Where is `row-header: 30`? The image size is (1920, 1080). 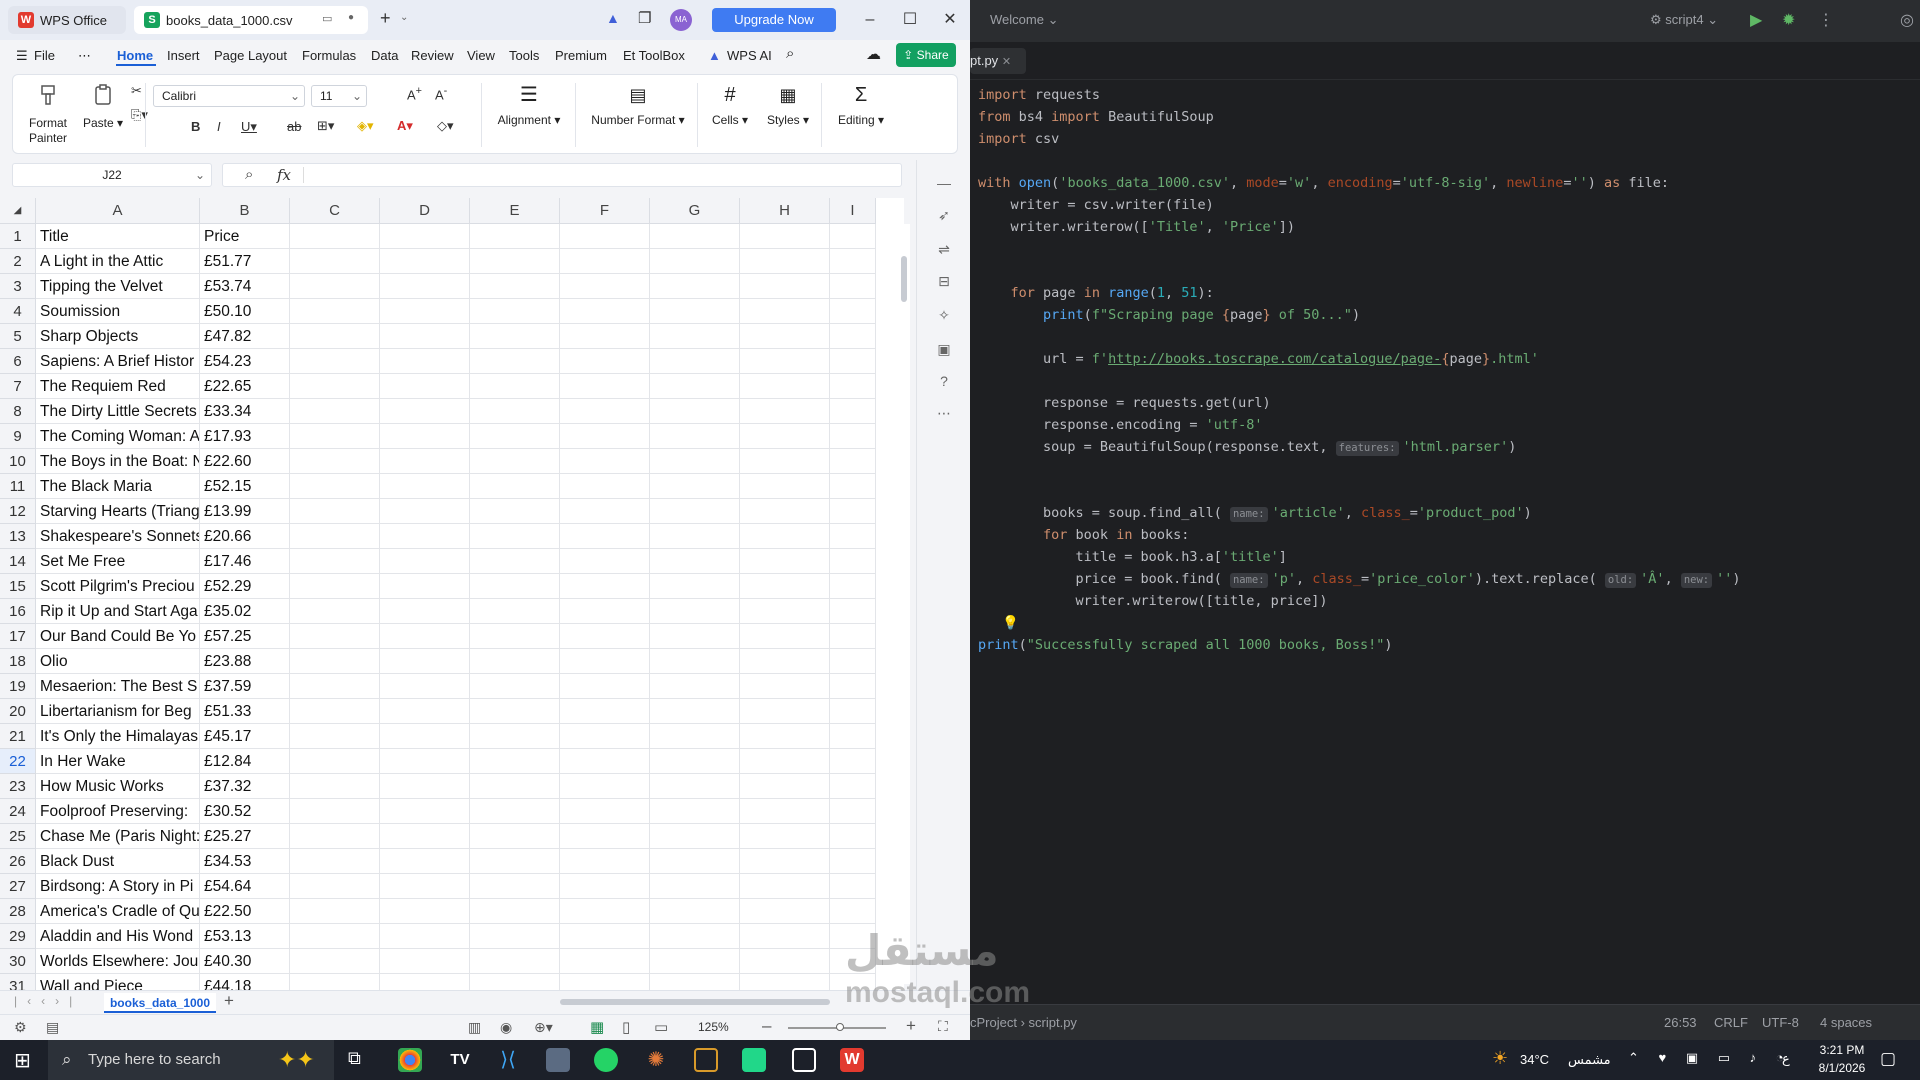 row-header: 30 is located at coordinates (18, 961).